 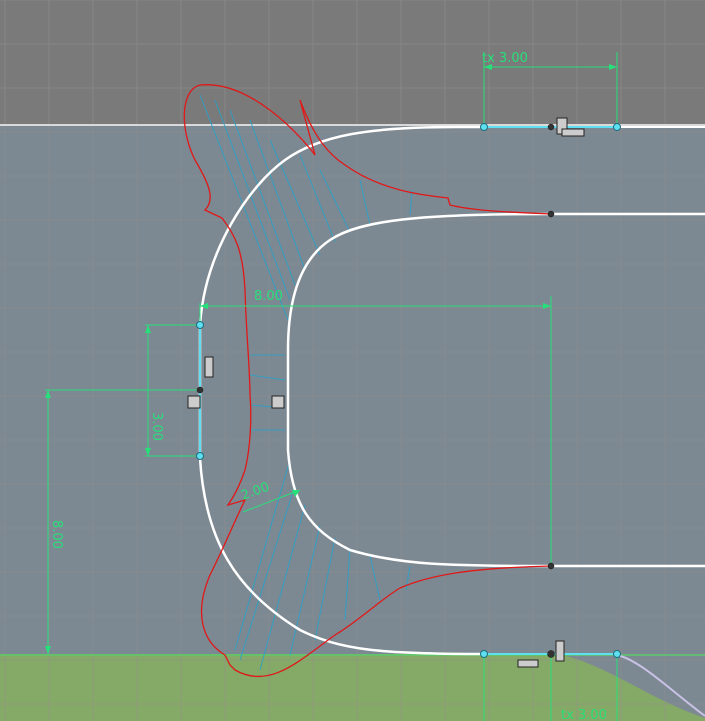 What do you see at coordinates (156, 426) in the screenshot?
I see `dimension-vertical-span: 3.00` at bounding box center [156, 426].